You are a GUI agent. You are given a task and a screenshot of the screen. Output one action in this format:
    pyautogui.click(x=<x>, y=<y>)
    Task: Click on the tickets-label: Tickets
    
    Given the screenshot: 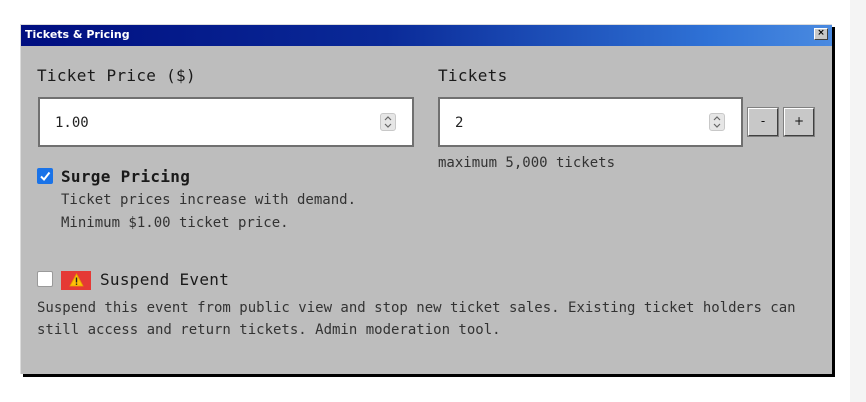 What is the action you would take?
    pyautogui.click(x=473, y=75)
    